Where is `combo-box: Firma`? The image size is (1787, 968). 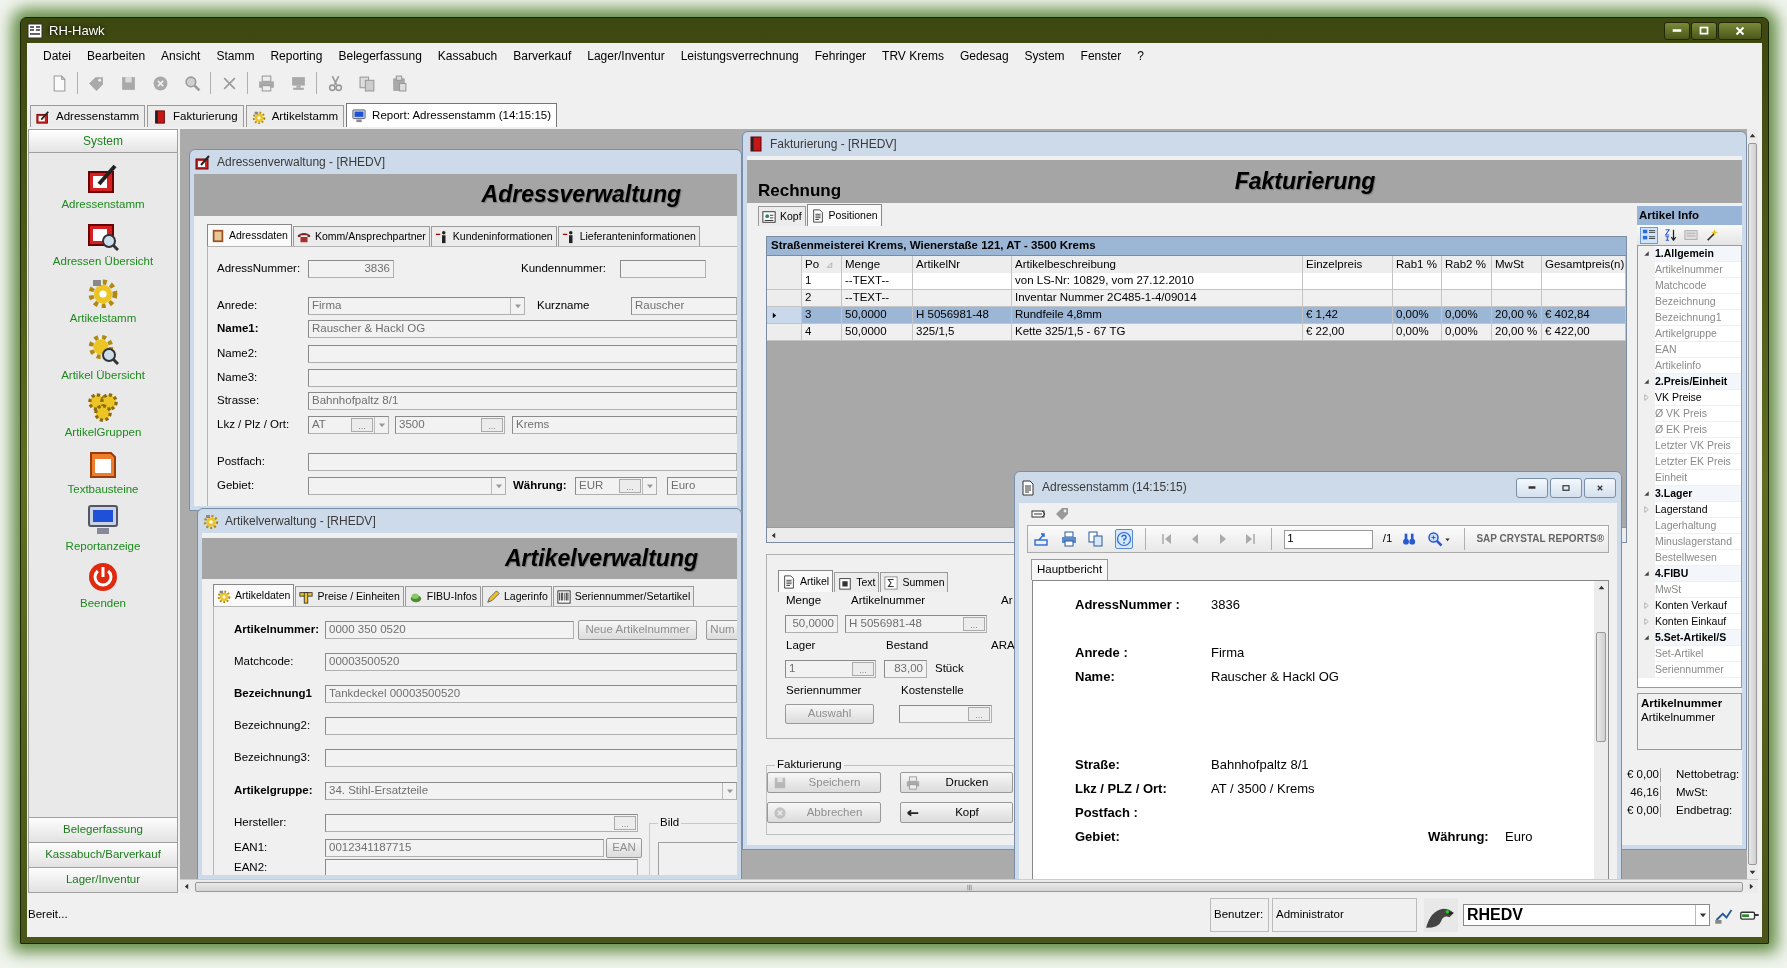 combo-box: Firma is located at coordinates (416, 306).